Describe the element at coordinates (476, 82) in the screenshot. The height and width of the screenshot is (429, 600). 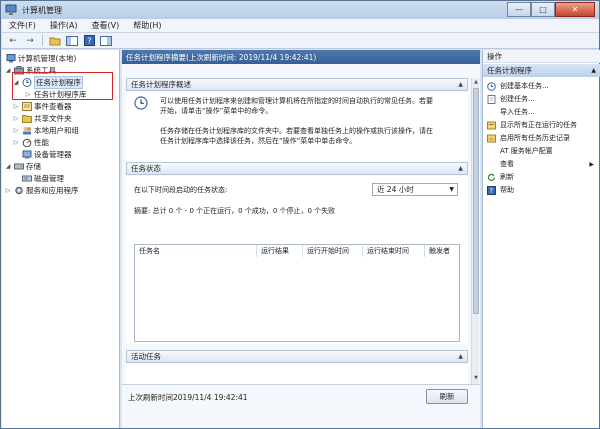
I see `scroll-up-arrow-icon: ▲` at that location.